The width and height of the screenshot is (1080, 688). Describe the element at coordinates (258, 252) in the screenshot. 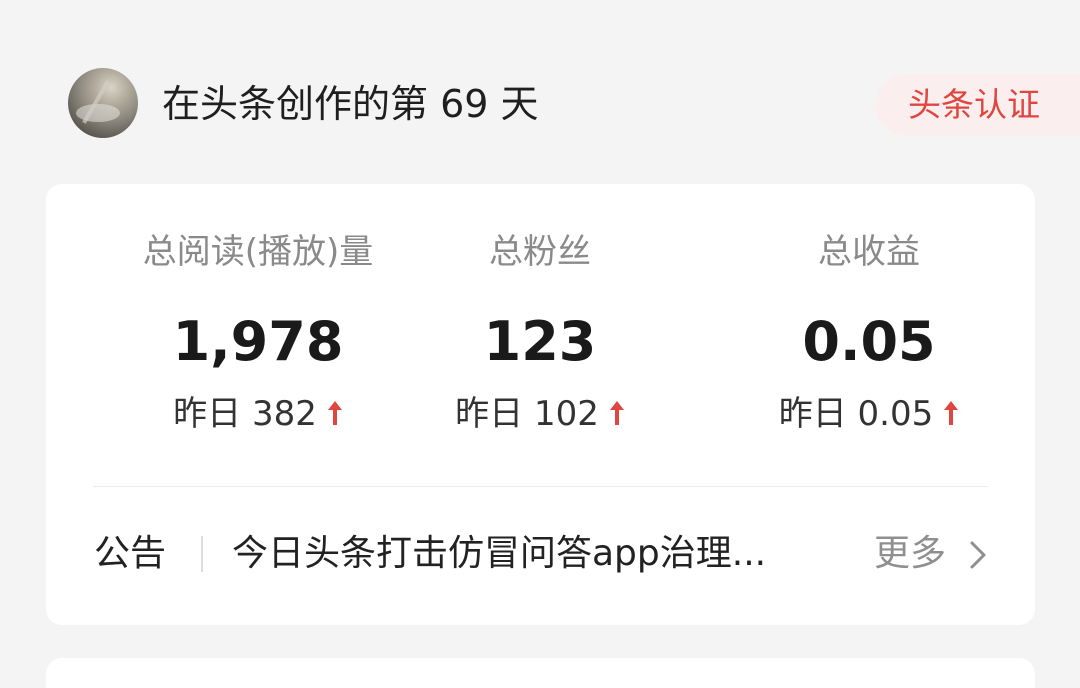

I see `stat-label: 总阅读(播放)量` at that location.